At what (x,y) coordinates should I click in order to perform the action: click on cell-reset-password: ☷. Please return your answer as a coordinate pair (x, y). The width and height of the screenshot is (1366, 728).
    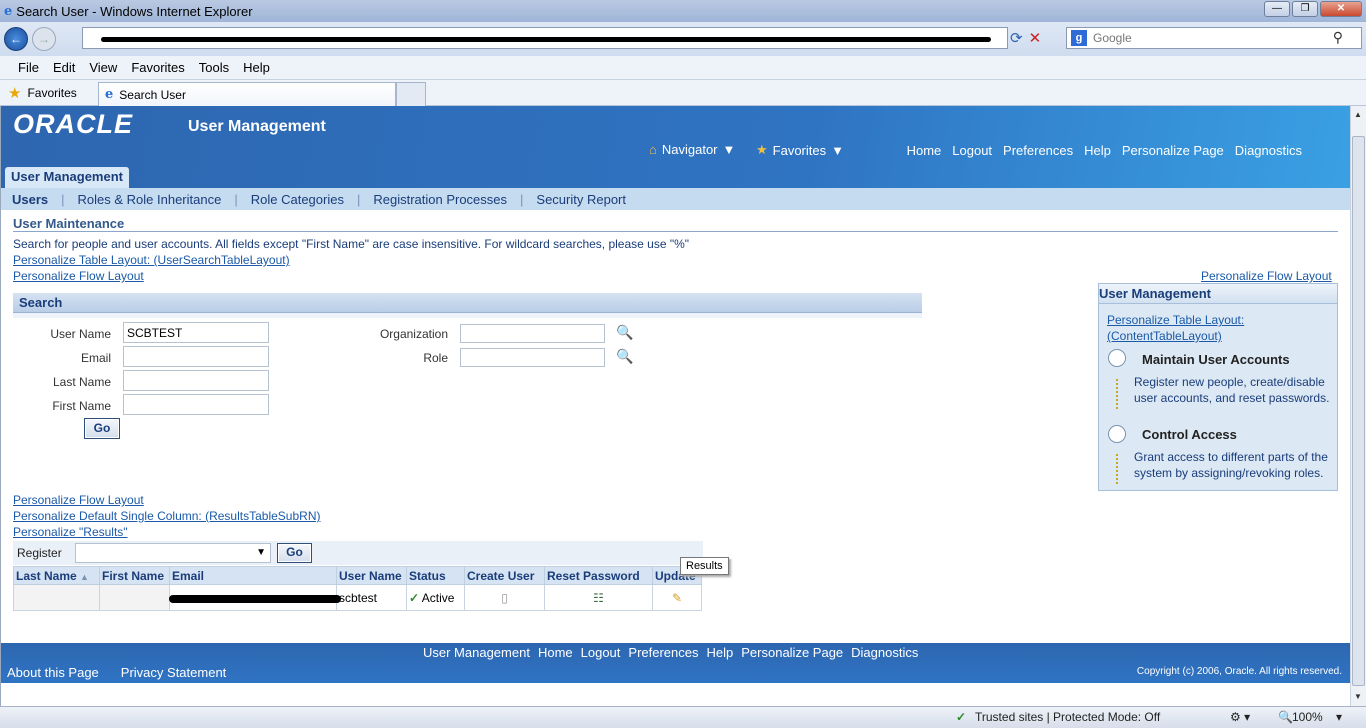
    Looking at the image, I should click on (598, 597).